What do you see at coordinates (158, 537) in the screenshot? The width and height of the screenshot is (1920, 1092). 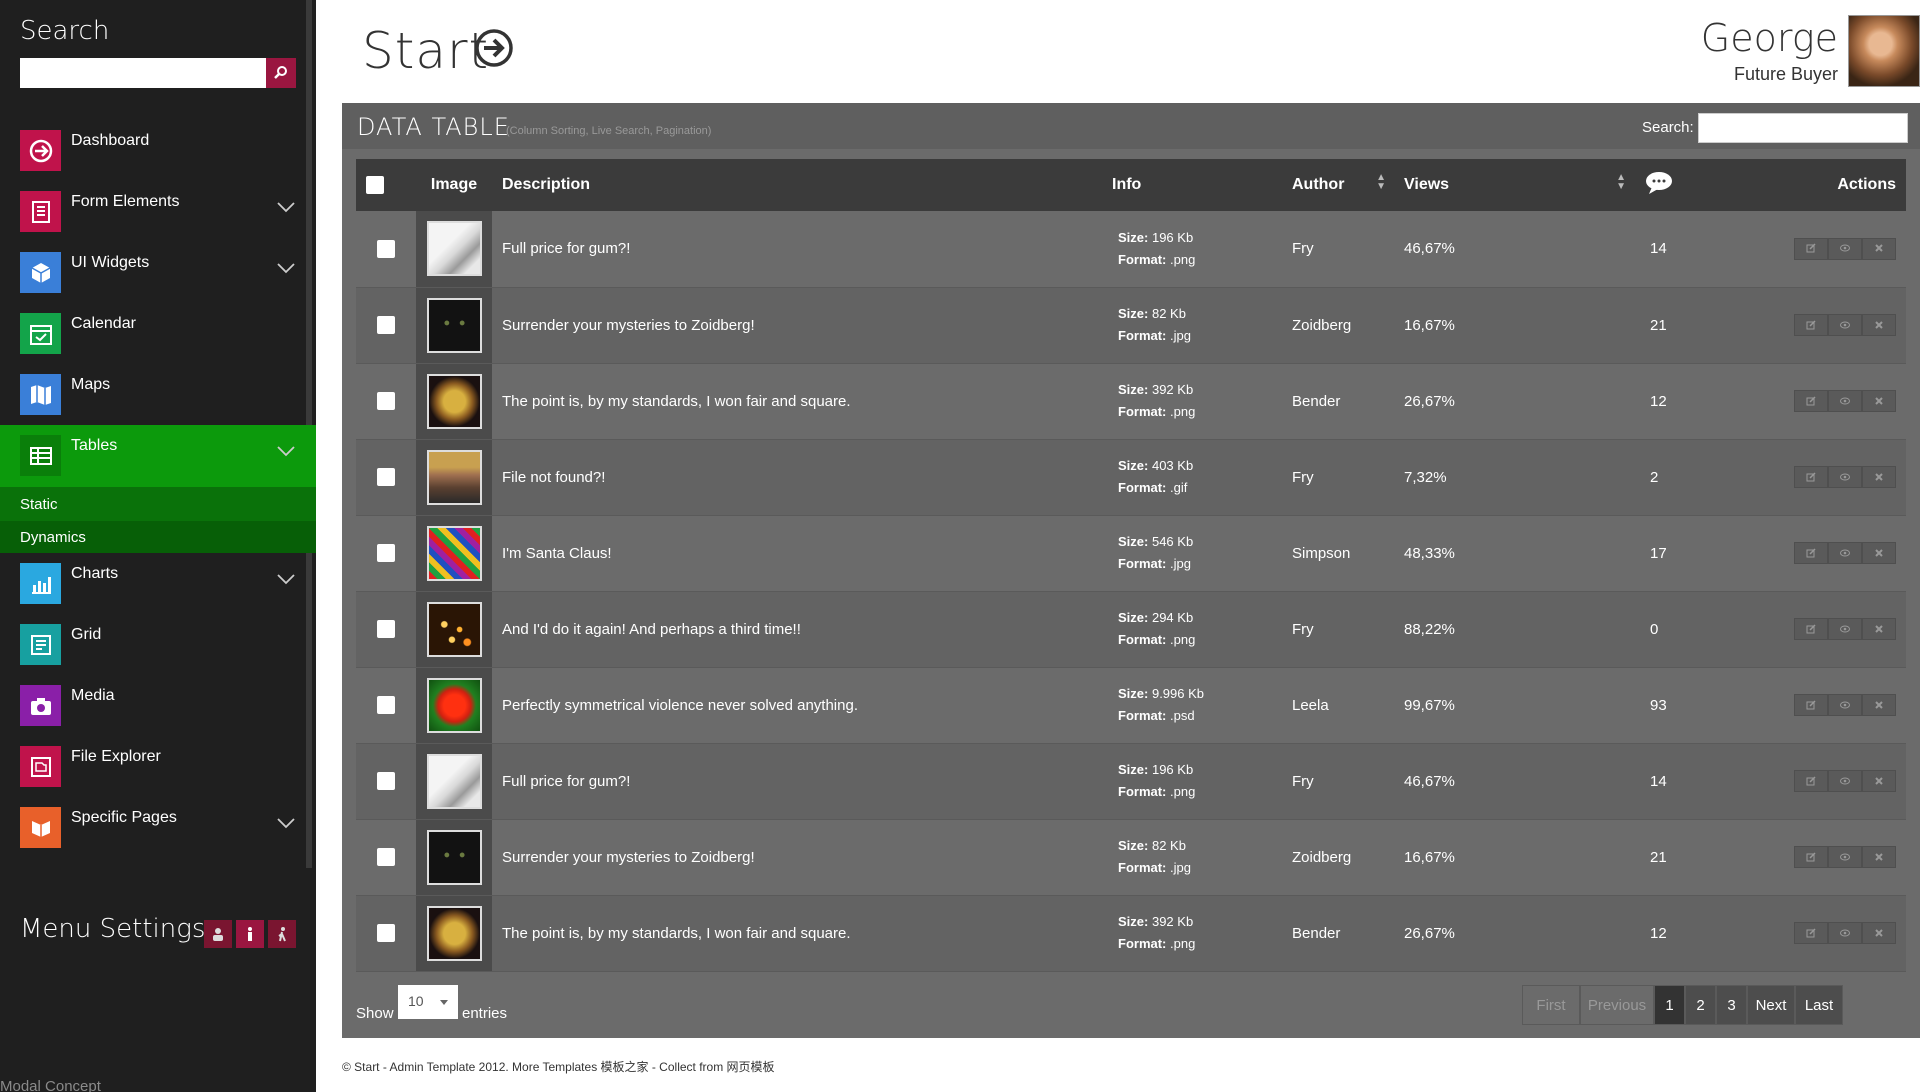 I see `sidebar-subitem-dynamics: Dynamics` at bounding box center [158, 537].